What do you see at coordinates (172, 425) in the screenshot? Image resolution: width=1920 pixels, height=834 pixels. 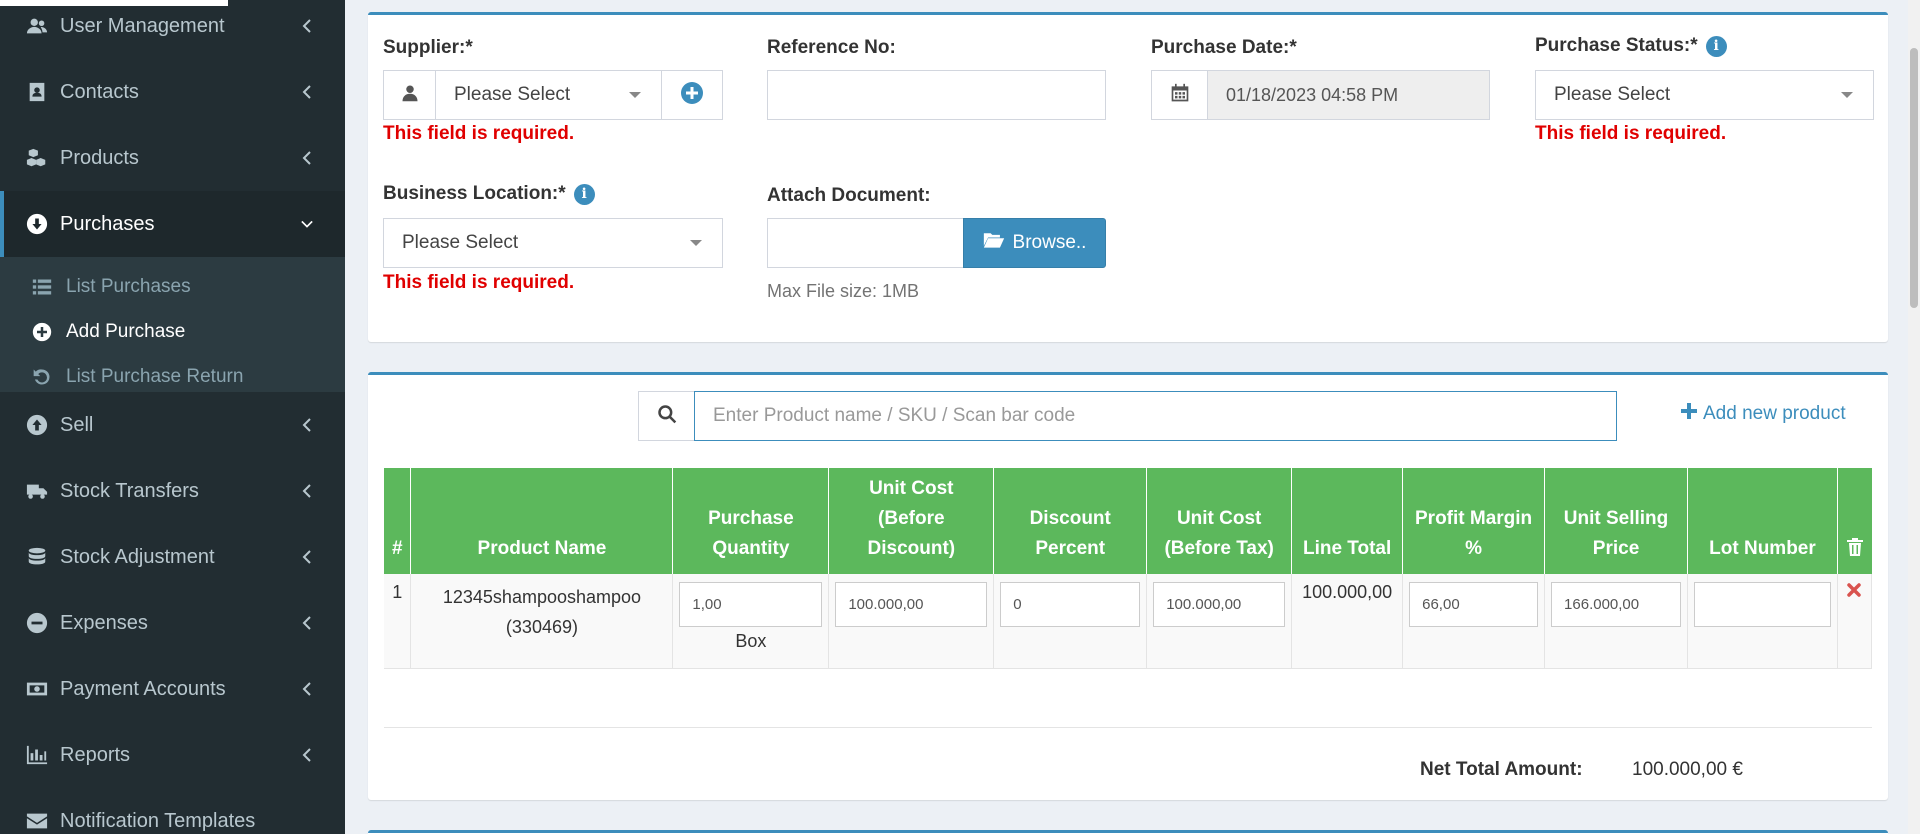 I see `sidebar-item-sell: Sell` at bounding box center [172, 425].